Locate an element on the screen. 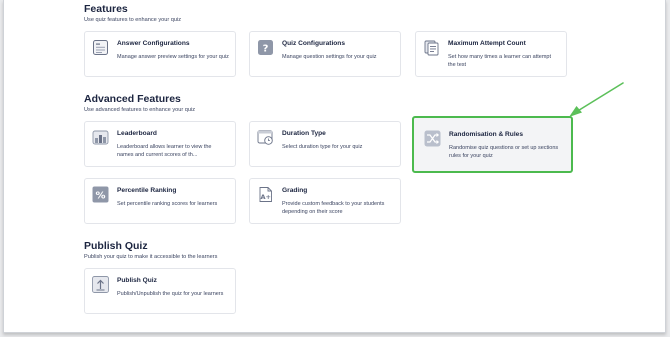  answer-config-icon is located at coordinates (100, 47).